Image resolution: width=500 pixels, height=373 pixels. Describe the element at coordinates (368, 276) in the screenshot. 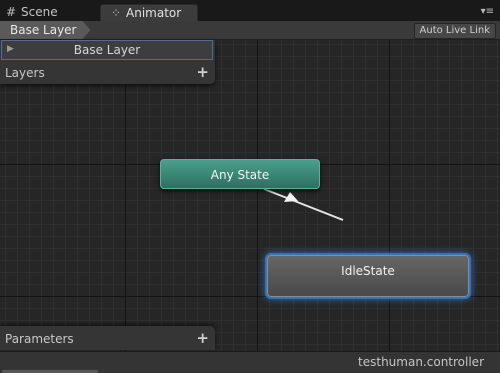

I see `state-node-idle-state: IdleState` at that location.